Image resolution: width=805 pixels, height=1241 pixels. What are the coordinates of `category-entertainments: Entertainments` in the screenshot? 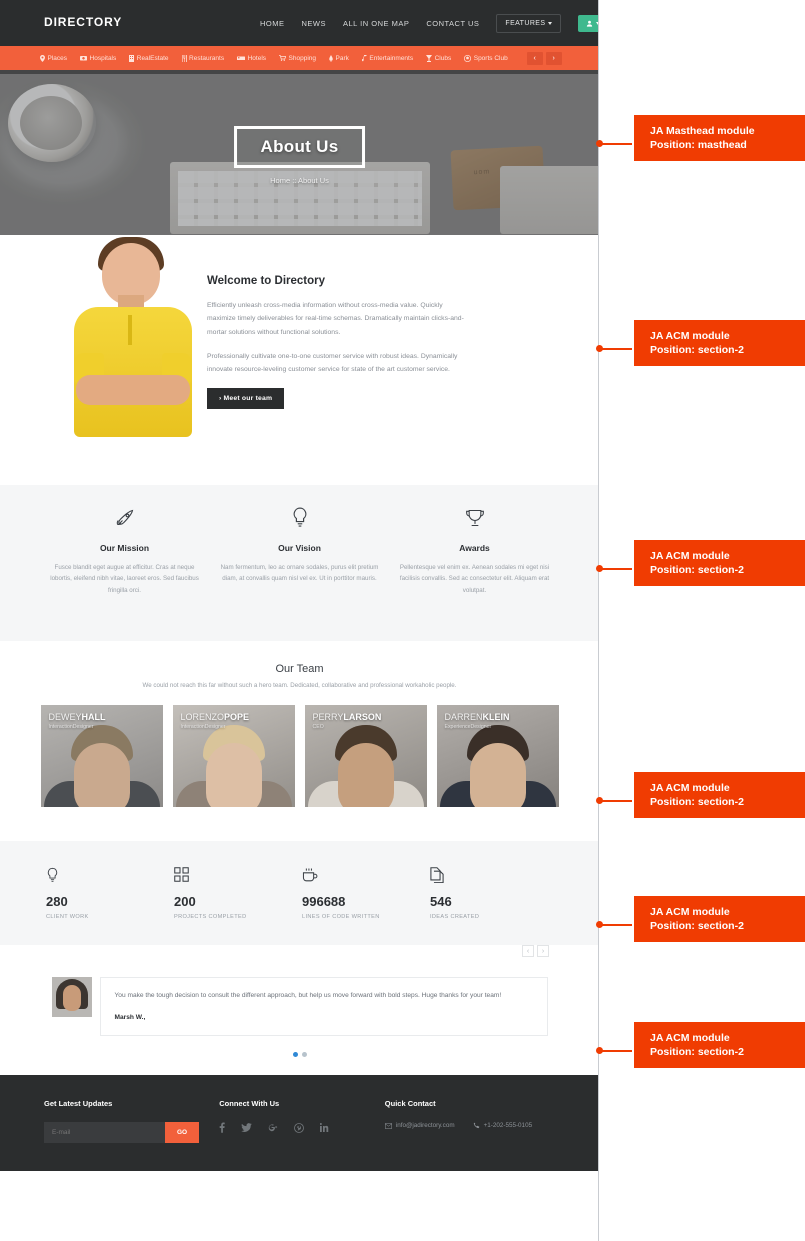 It's located at (387, 58).